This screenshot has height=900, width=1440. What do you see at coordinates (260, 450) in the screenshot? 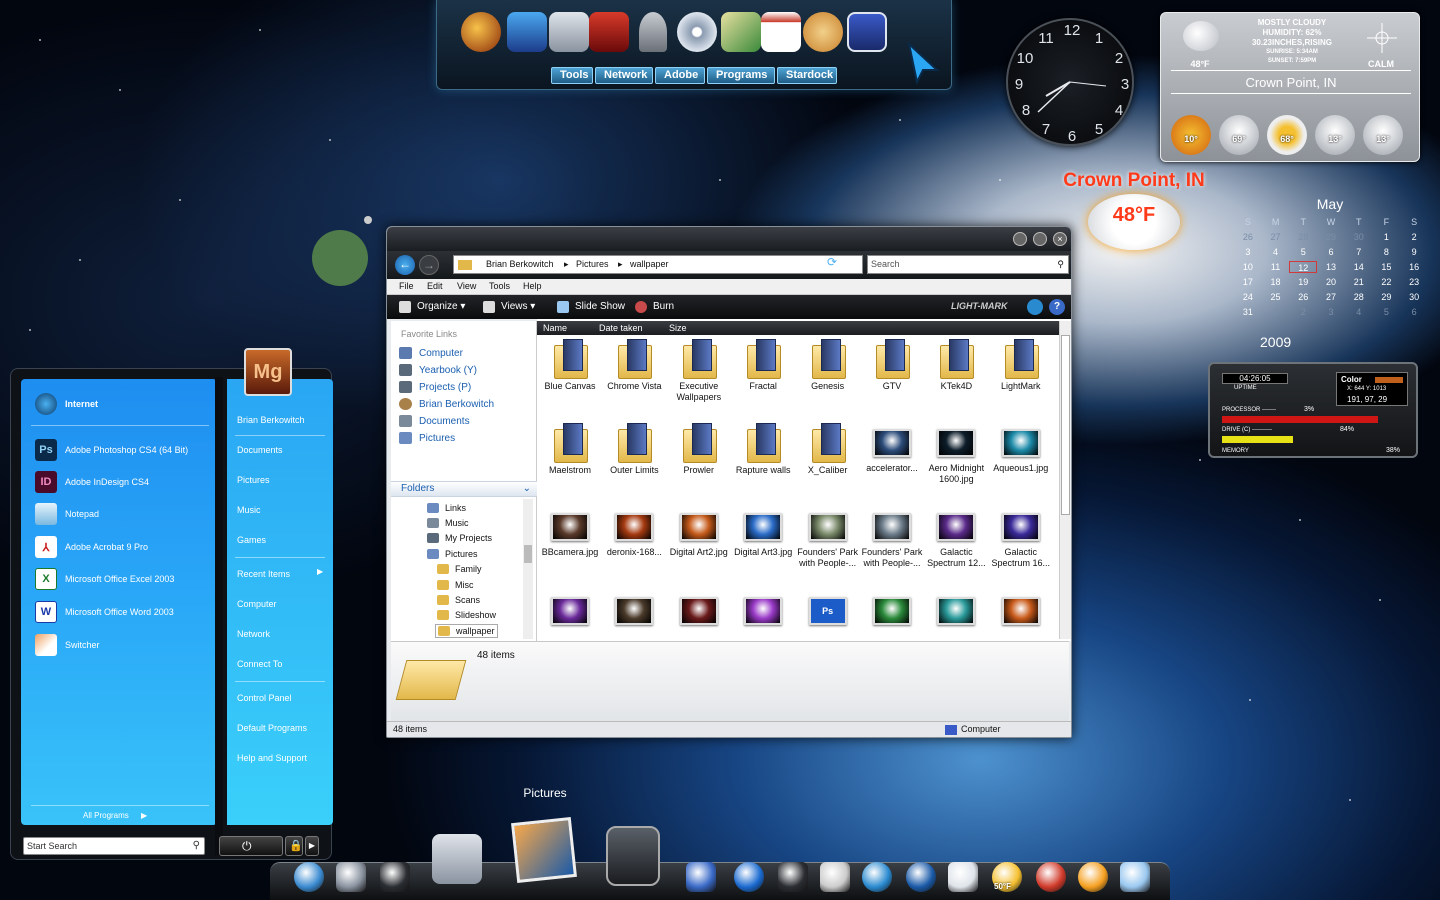
I see `start-link-documents: Documents` at bounding box center [260, 450].